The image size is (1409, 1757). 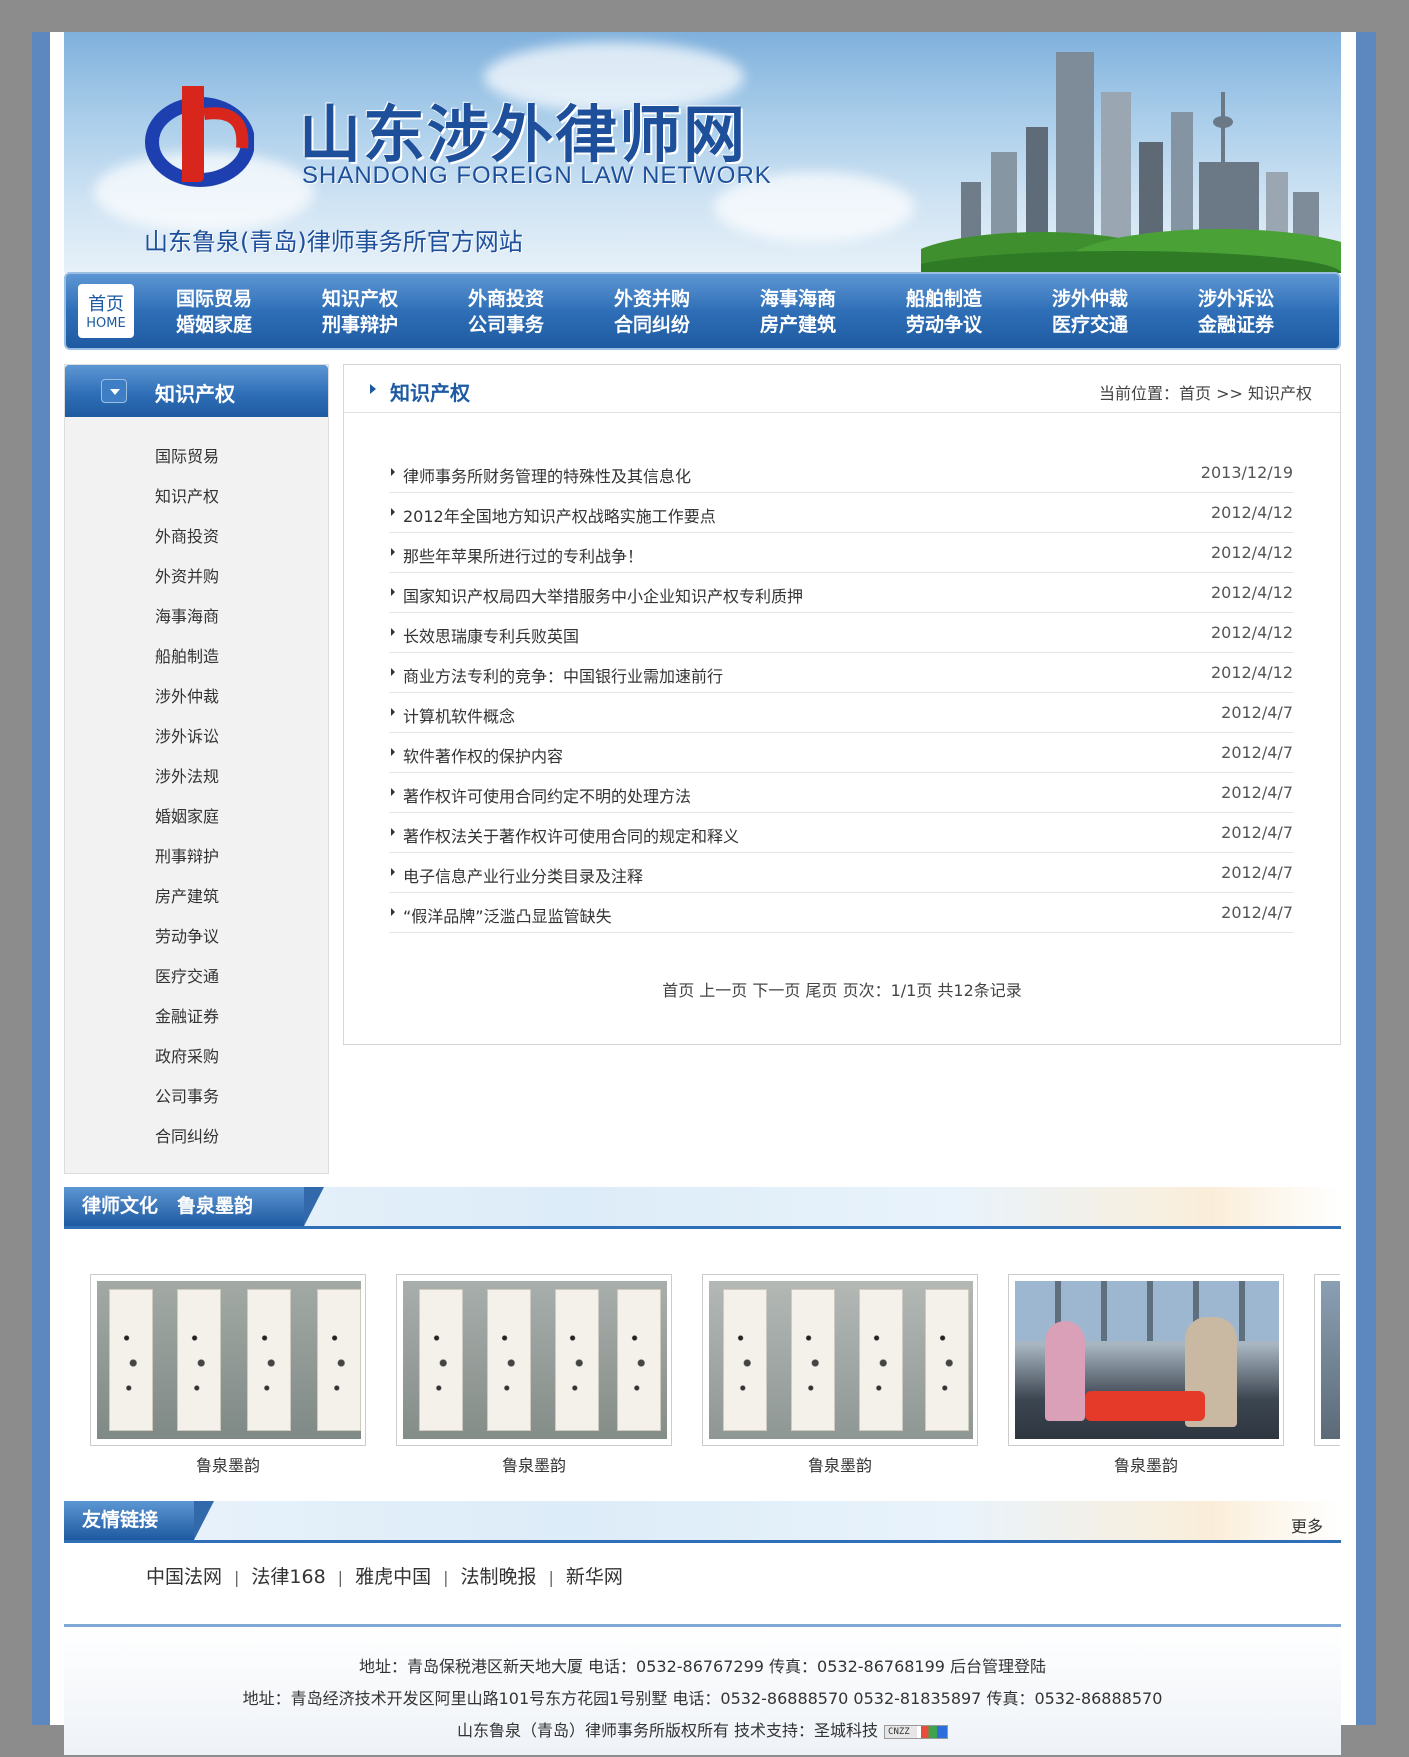 What do you see at coordinates (1327, 1360) in the screenshot?
I see `gallery-image-partial` at bounding box center [1327, 1360].